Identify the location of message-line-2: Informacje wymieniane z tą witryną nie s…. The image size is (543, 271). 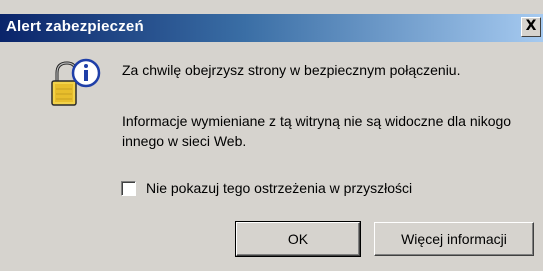
(317, 131).